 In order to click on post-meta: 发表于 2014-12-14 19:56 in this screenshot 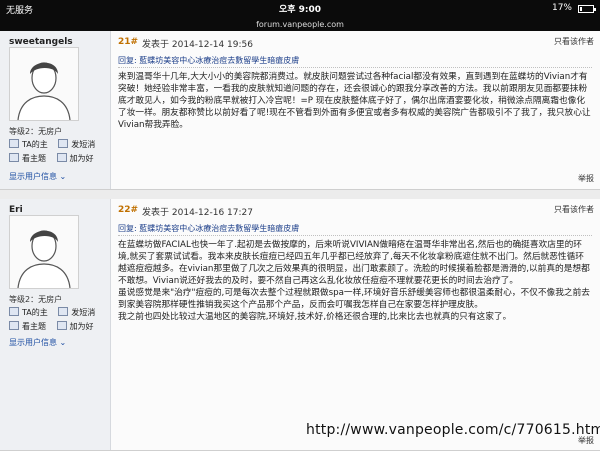, I will do `click(194, 43)`.